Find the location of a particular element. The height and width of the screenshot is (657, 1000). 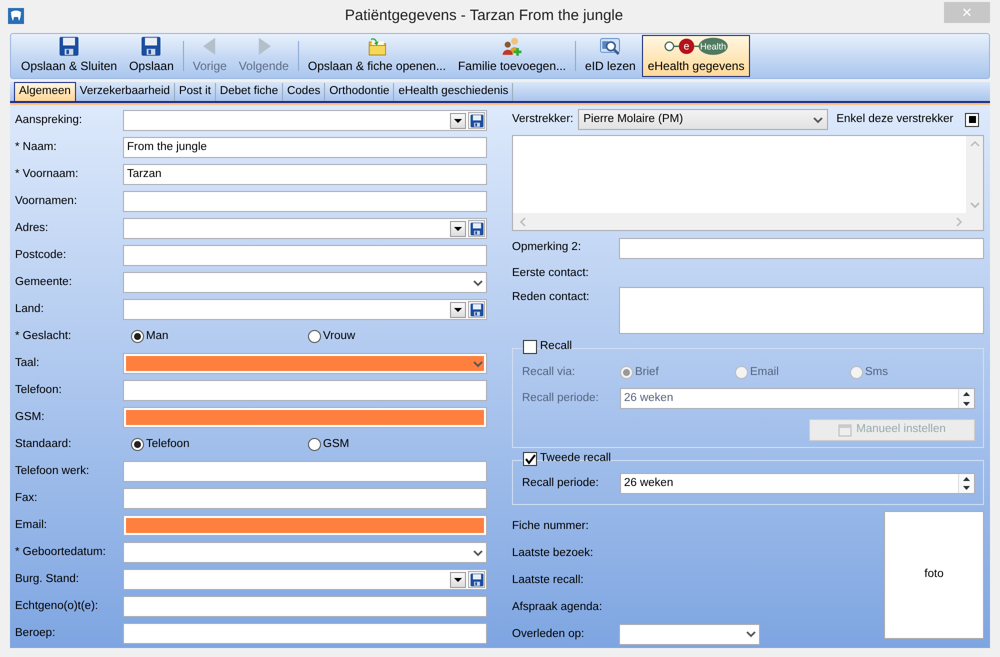

field-label: GSM: is located at coordinates (30, 417).